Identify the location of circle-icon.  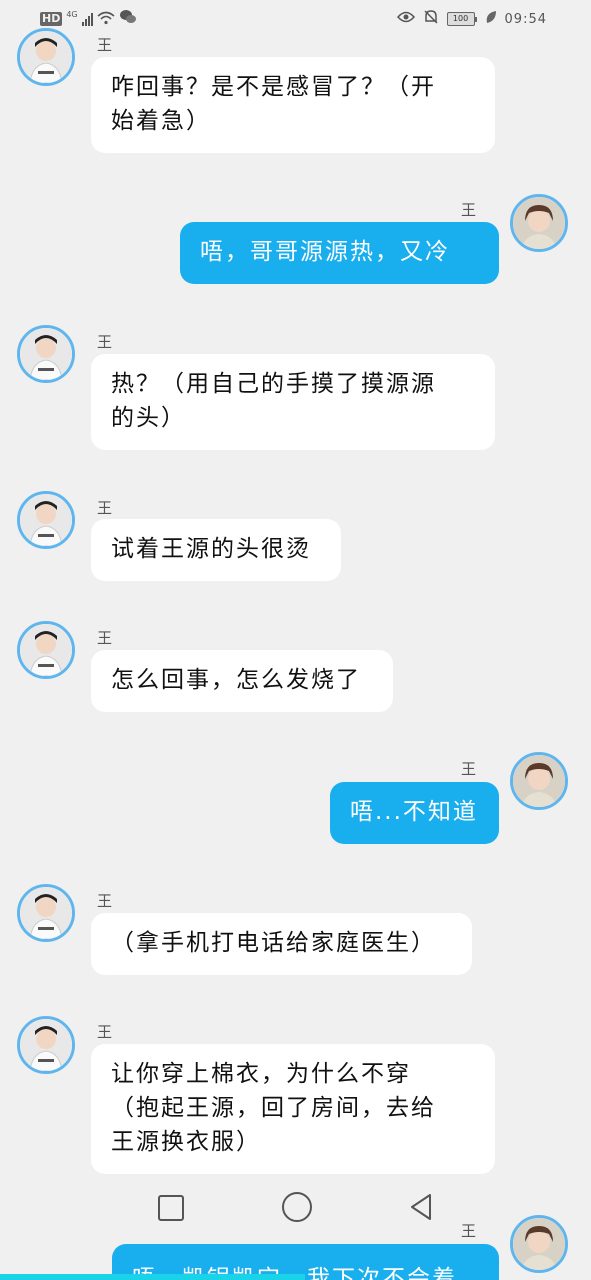
(297, 1207).